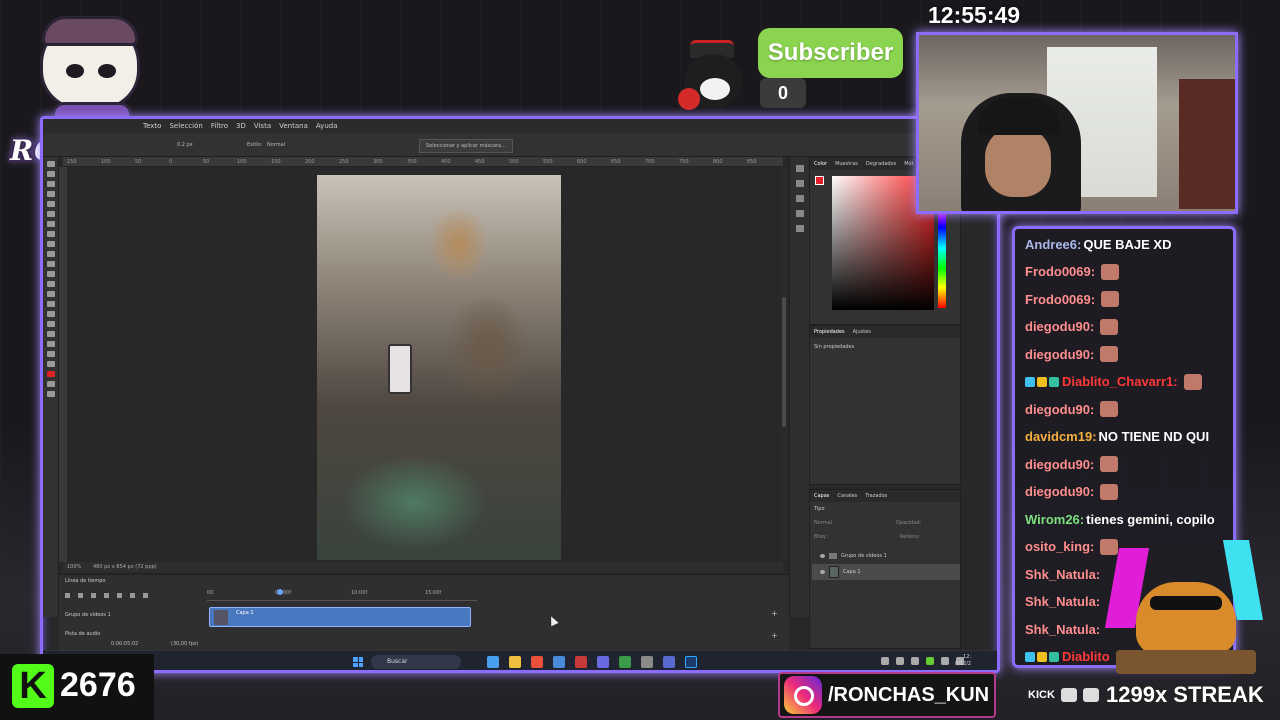 Image resolution: width=1280 pixels, height=720 pixels. What do you see at coordinates (50, 374) in the screenshot?
I see `color-swatch-icon` at bounding box center [50, 374].